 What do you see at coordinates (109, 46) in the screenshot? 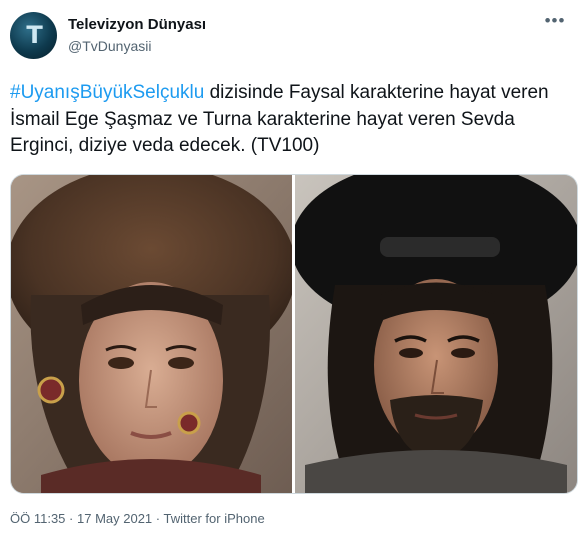
I see `author-handle: @TvDunyasii` at bounding box center [109, 46].